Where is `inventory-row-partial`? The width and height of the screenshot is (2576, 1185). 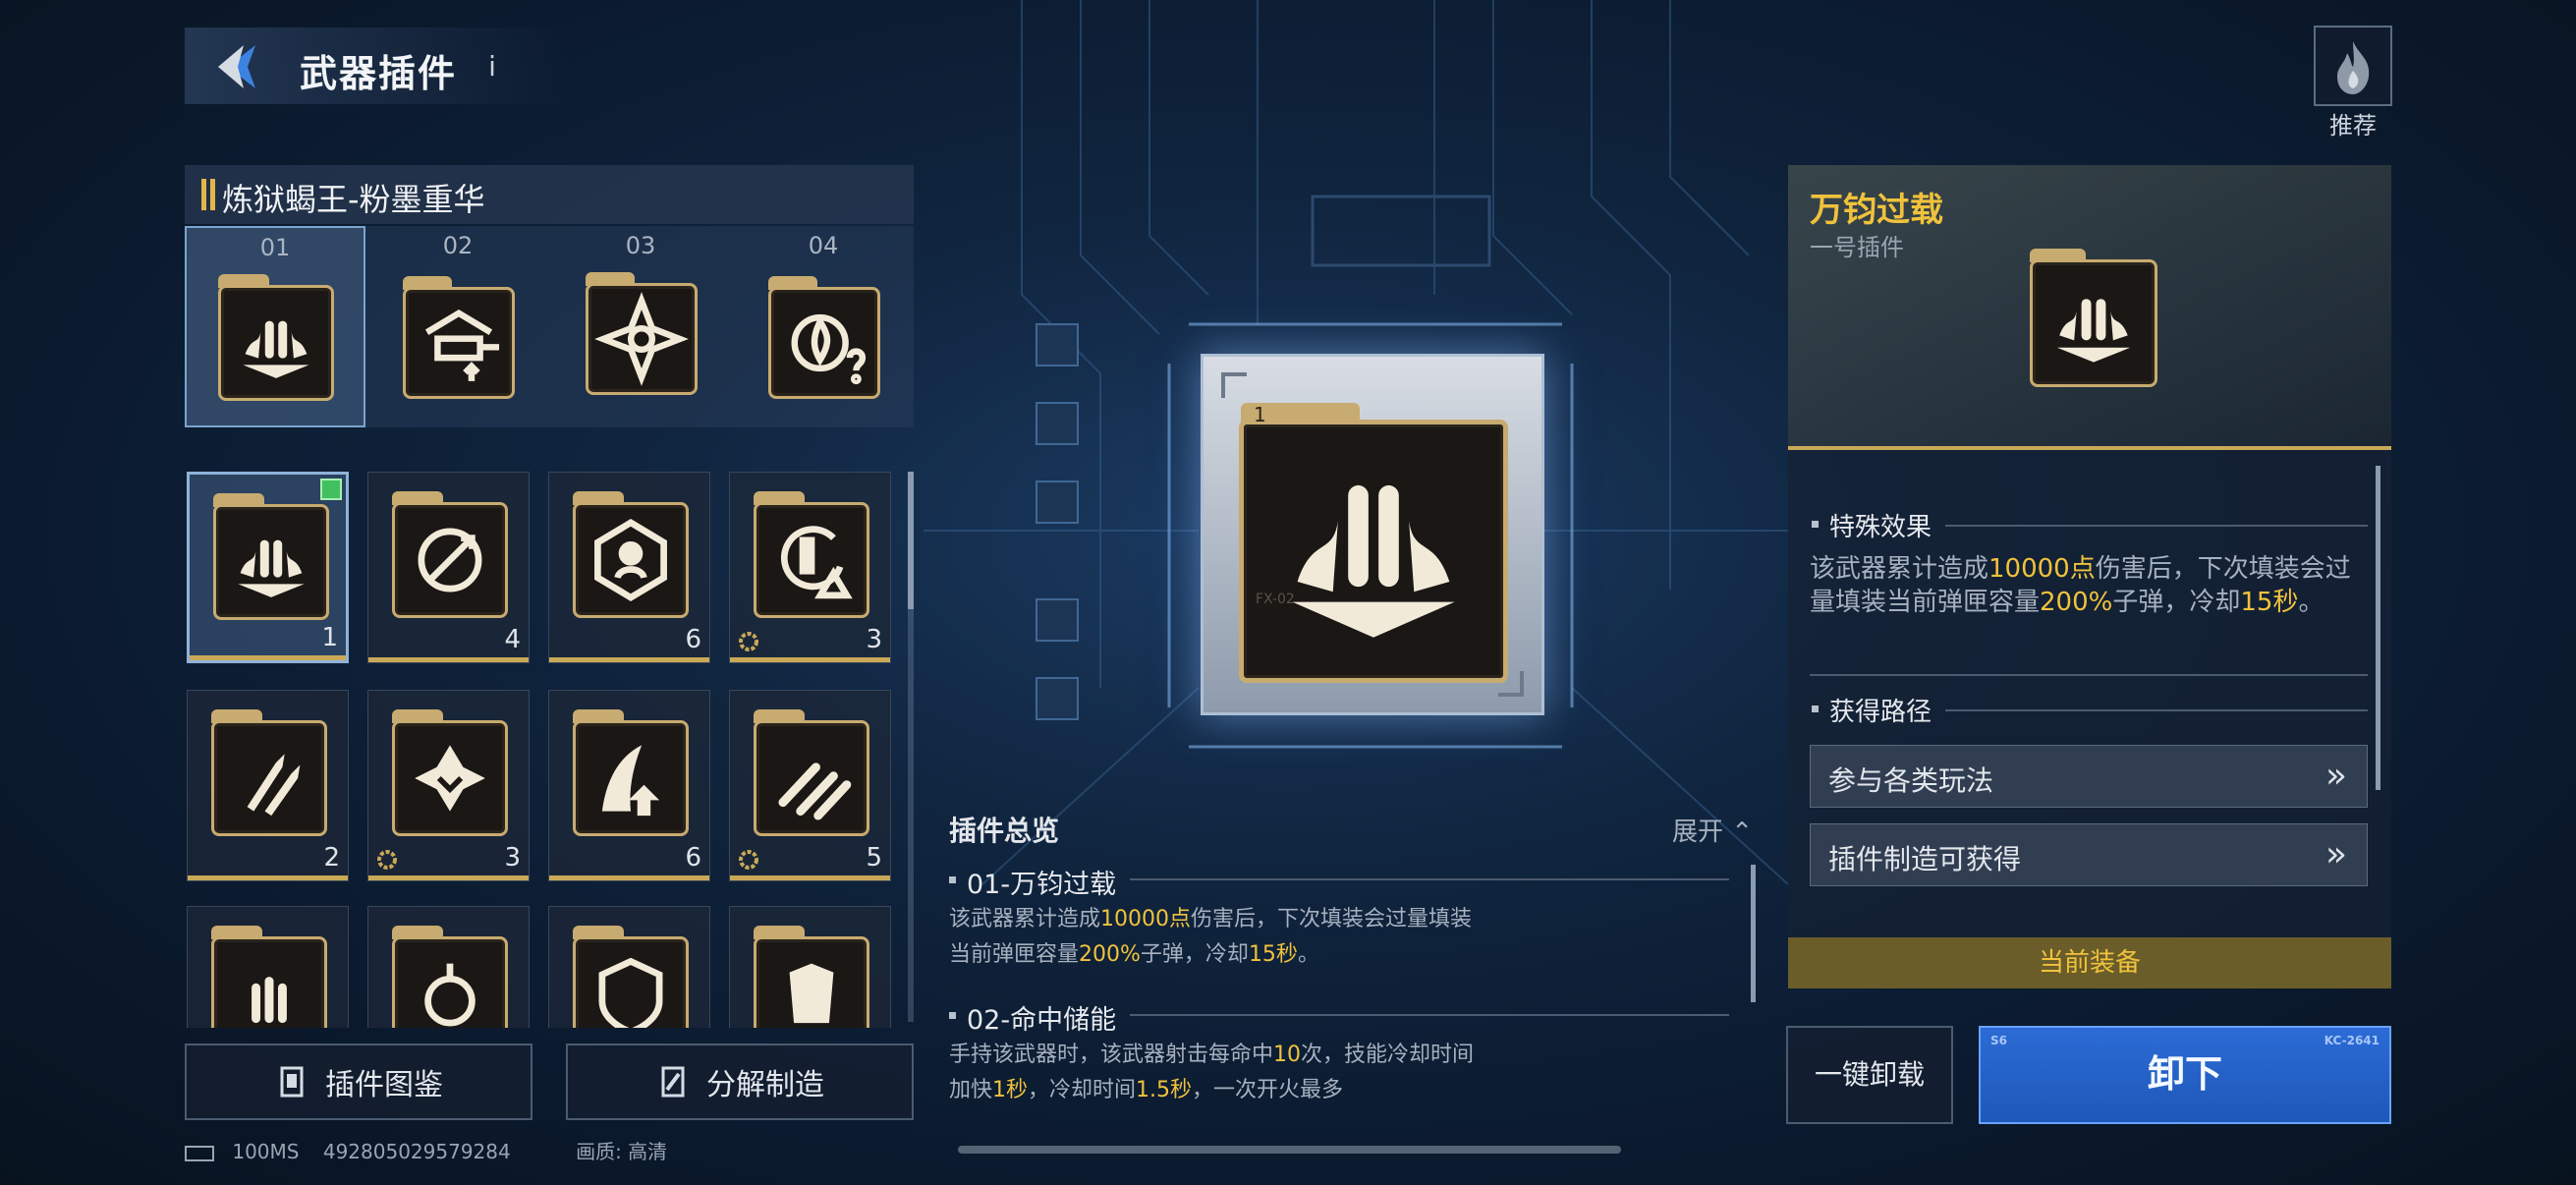 inventory-row-partial is located at coordinates (546, 965).